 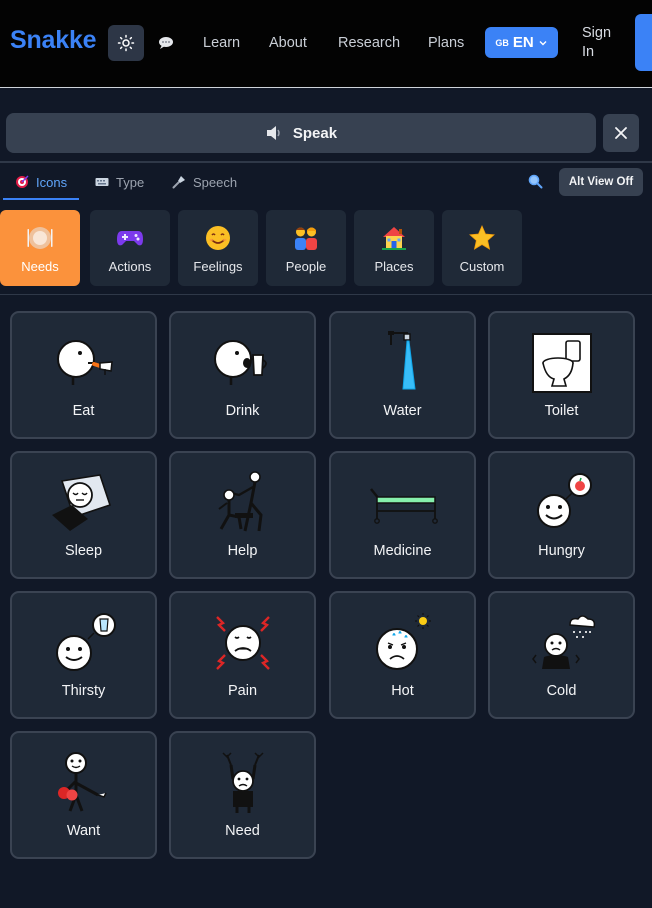 I want to click on symbol-cold: Cold, so click(x=561, y=655).